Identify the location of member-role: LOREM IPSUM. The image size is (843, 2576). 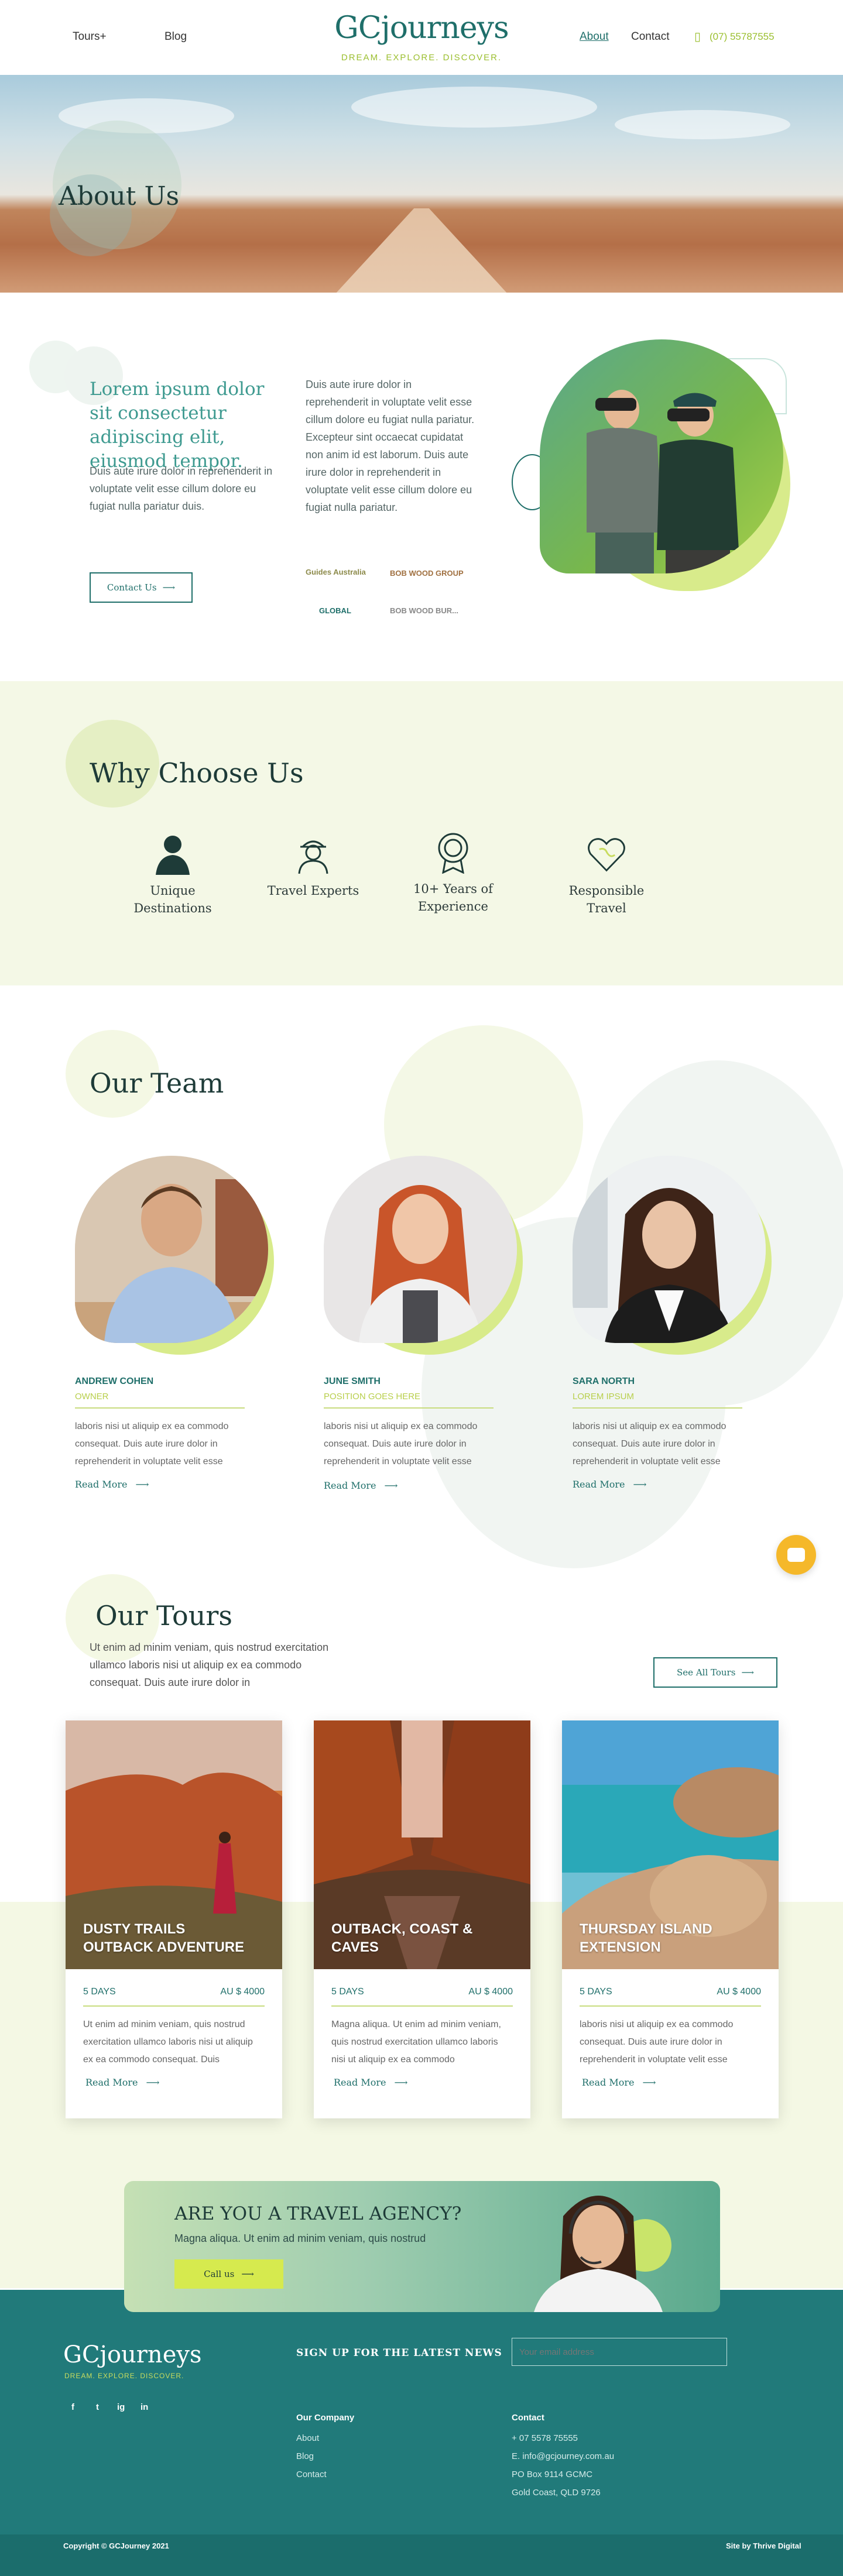
(604, 1397).